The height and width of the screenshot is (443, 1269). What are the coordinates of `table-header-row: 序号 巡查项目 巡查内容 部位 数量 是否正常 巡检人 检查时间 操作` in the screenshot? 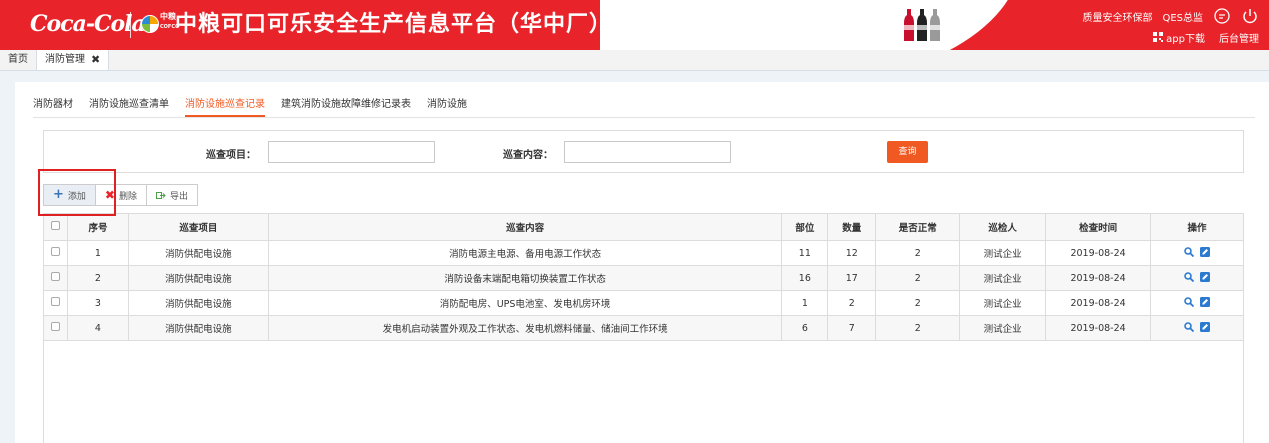 It's located at (643, 227).